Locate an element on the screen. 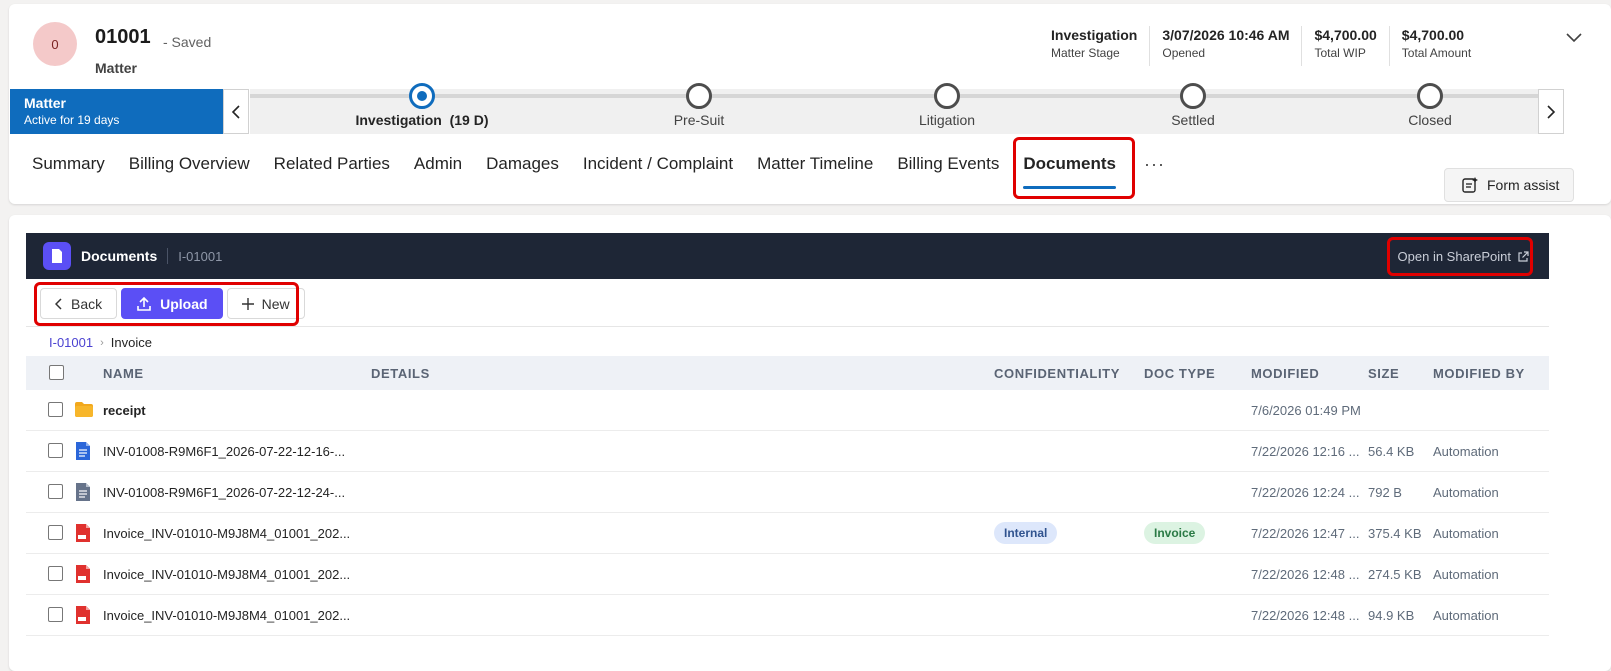 The image size is (1611, 671). bpf-stage-closed: Closed is located at coordinates (1430, 105).